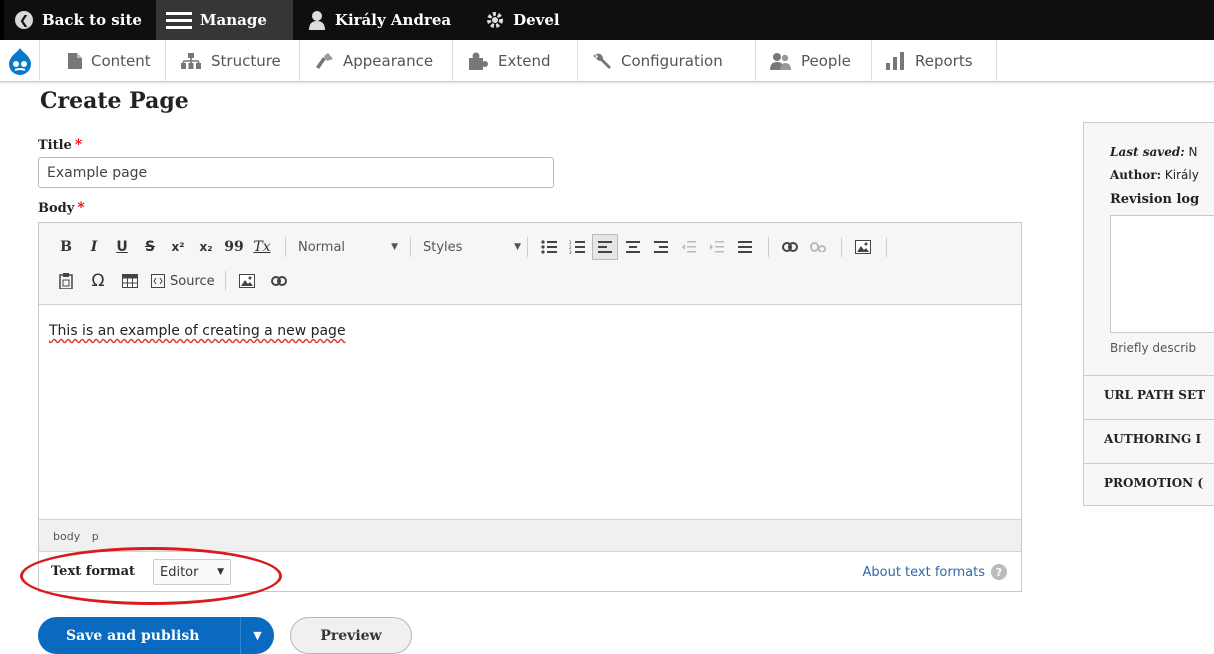  What do you see at coordinates (495, 20) in the screenshot?
I see `gear-icon` at bounding box center [495, 20].